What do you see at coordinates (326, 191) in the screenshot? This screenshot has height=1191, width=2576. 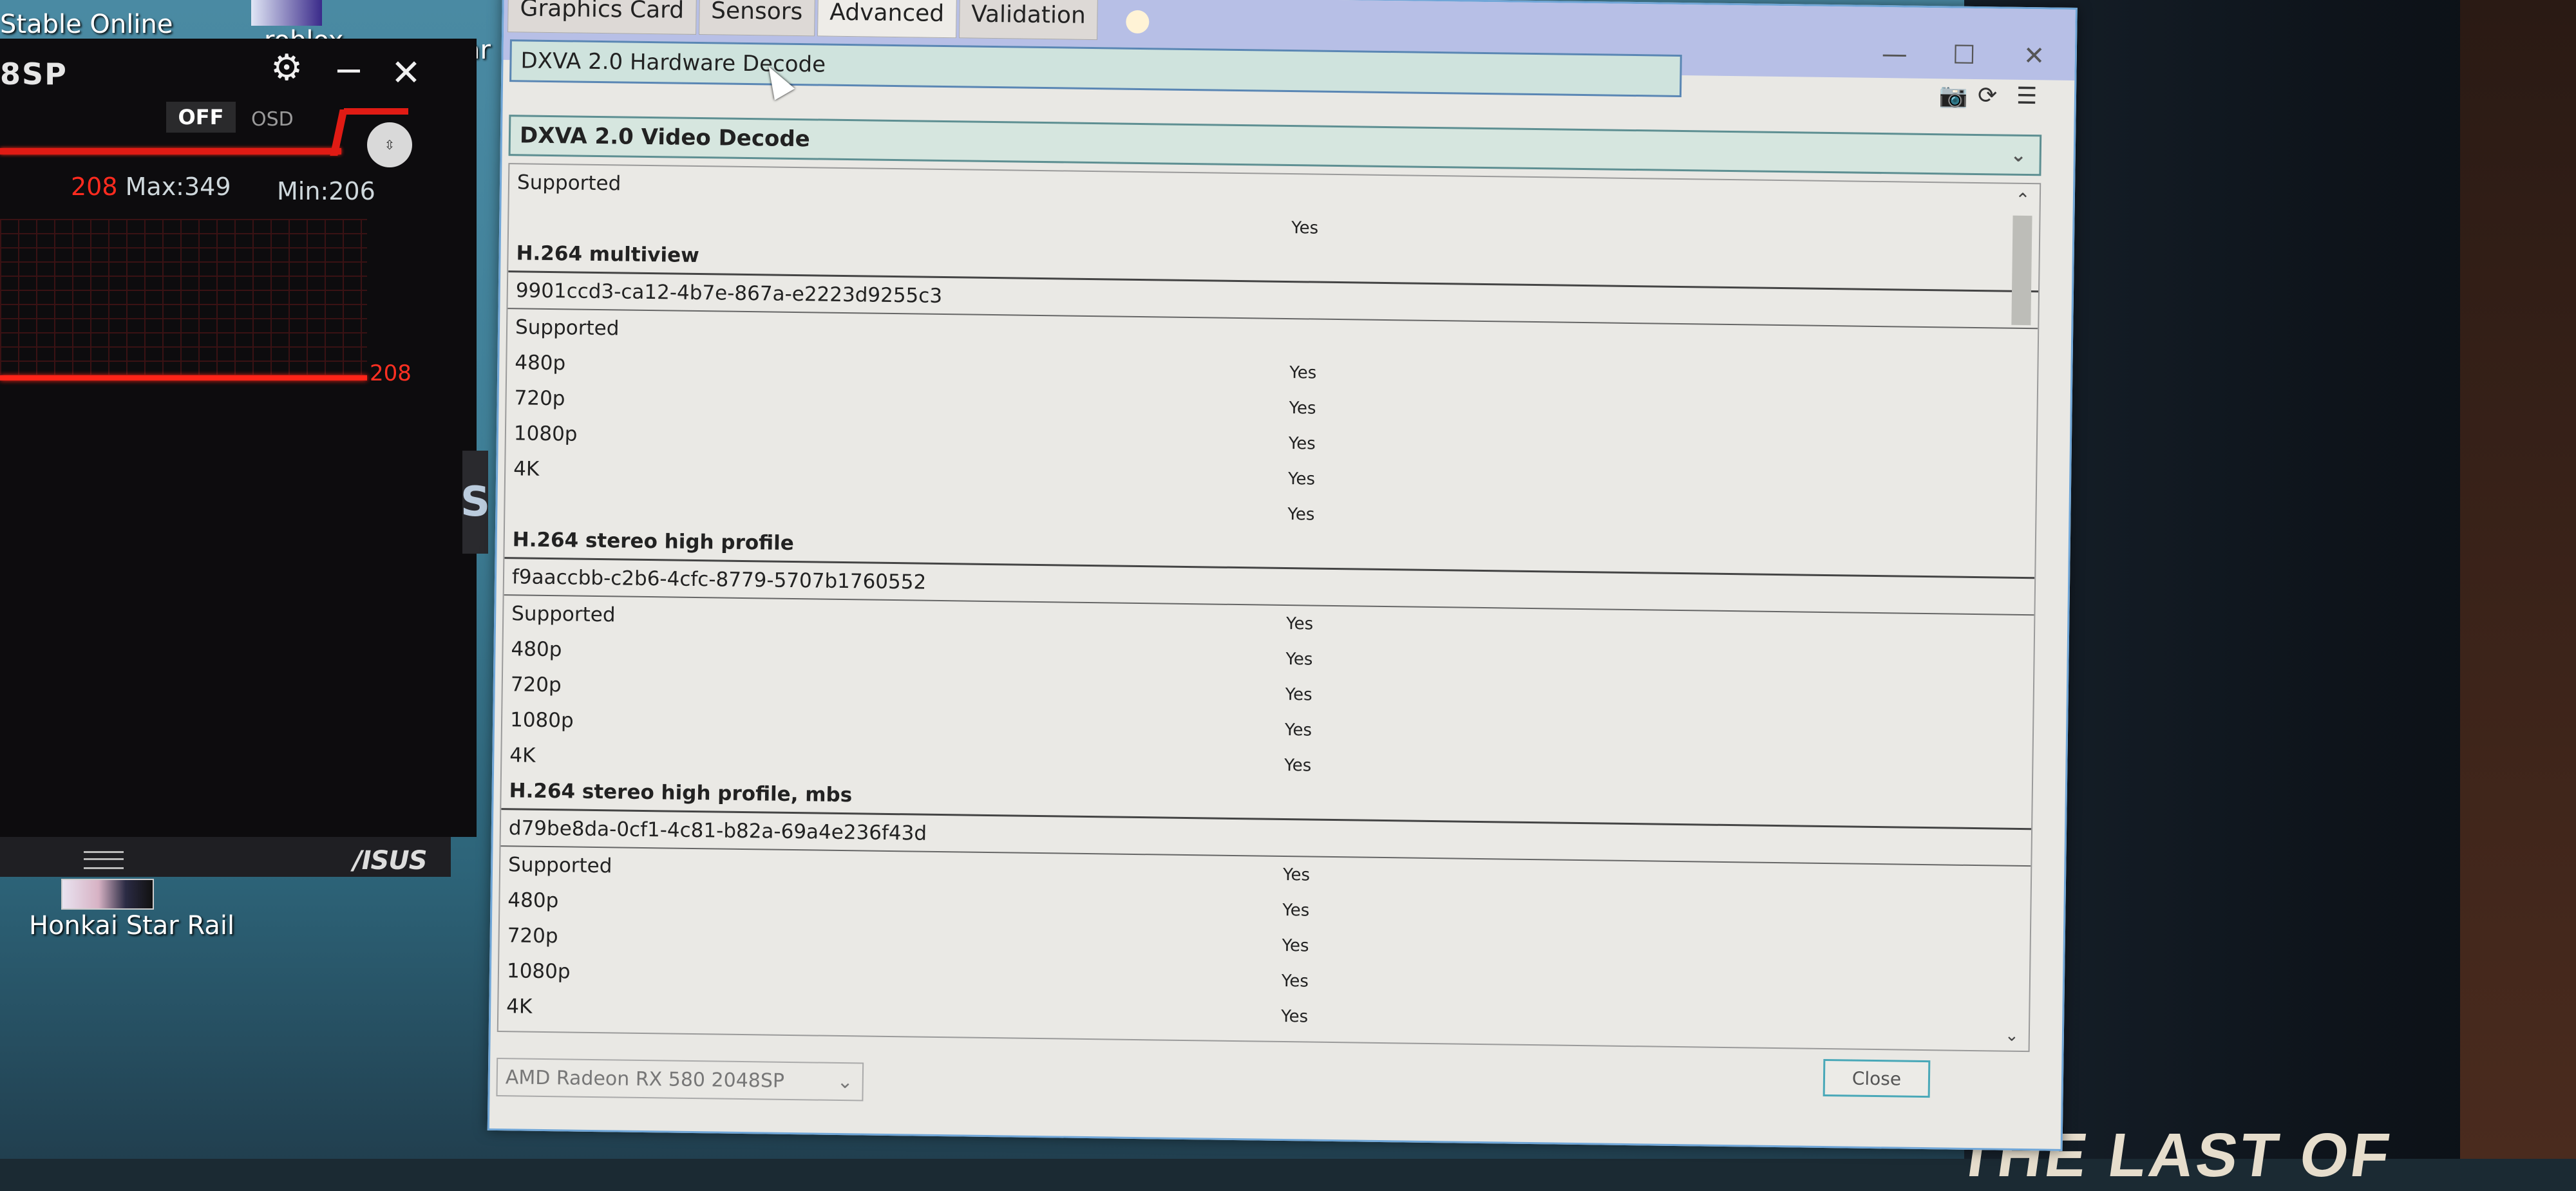 I see `min-value: Min:206` at bounding box center [326, 191].